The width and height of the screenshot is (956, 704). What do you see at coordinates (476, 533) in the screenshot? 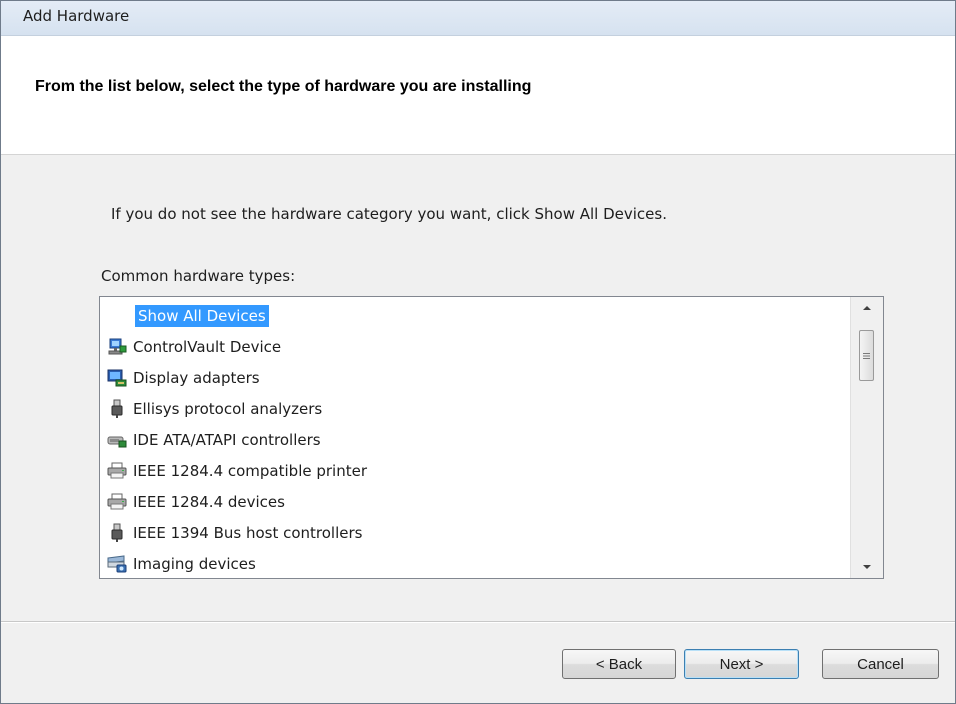
I see `list-item-ieee-1394-bus-host-controllers: IEEE 1394 Bus host controllers` at bounding box center [476, 533].